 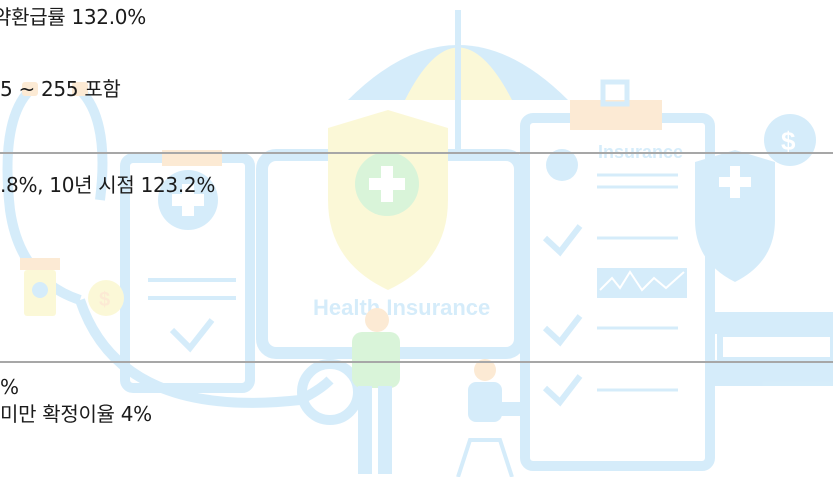 I want to click on range-text: 5 ~ 255 포함, so click(x=60, y=89).